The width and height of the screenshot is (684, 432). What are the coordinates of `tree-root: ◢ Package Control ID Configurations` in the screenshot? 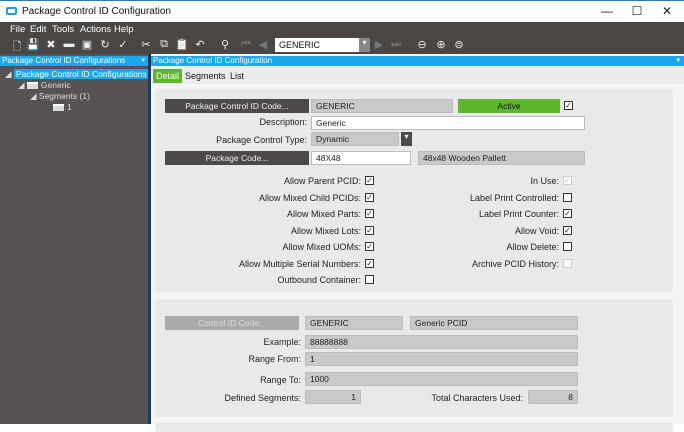 It's located at (77, 74).